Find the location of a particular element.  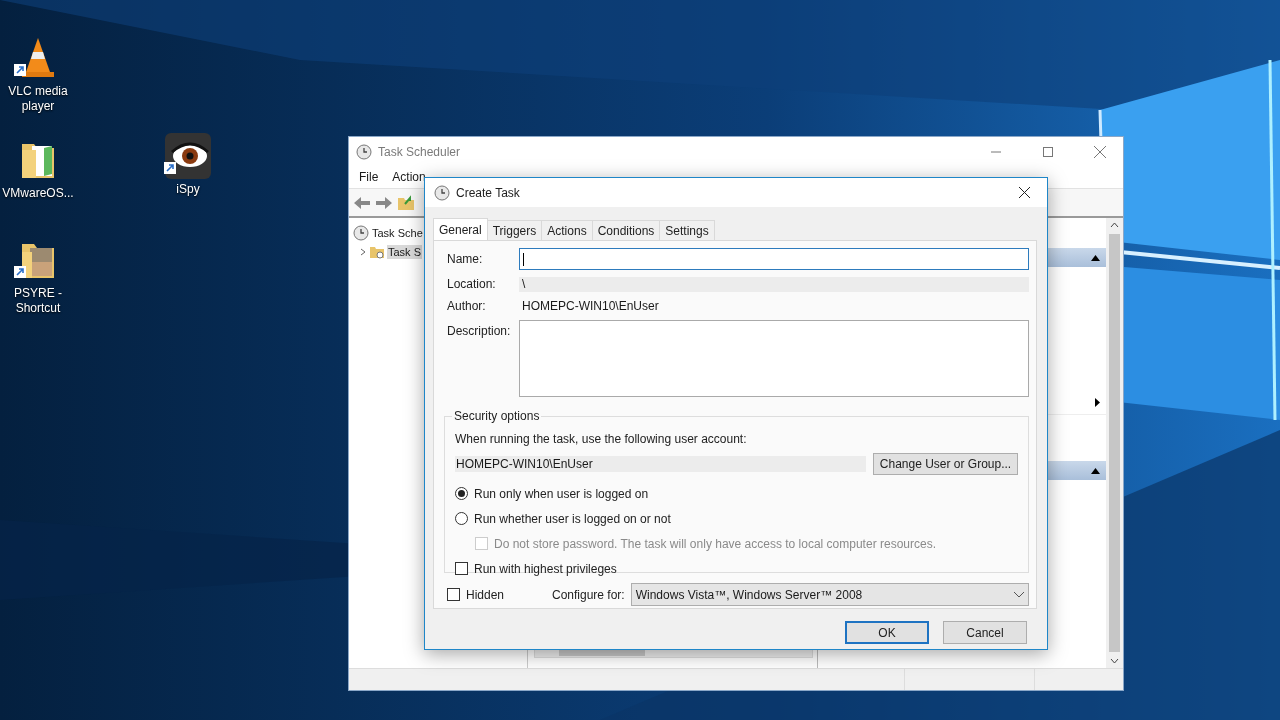

tab: Triggers is located at coordinates (514, 230).